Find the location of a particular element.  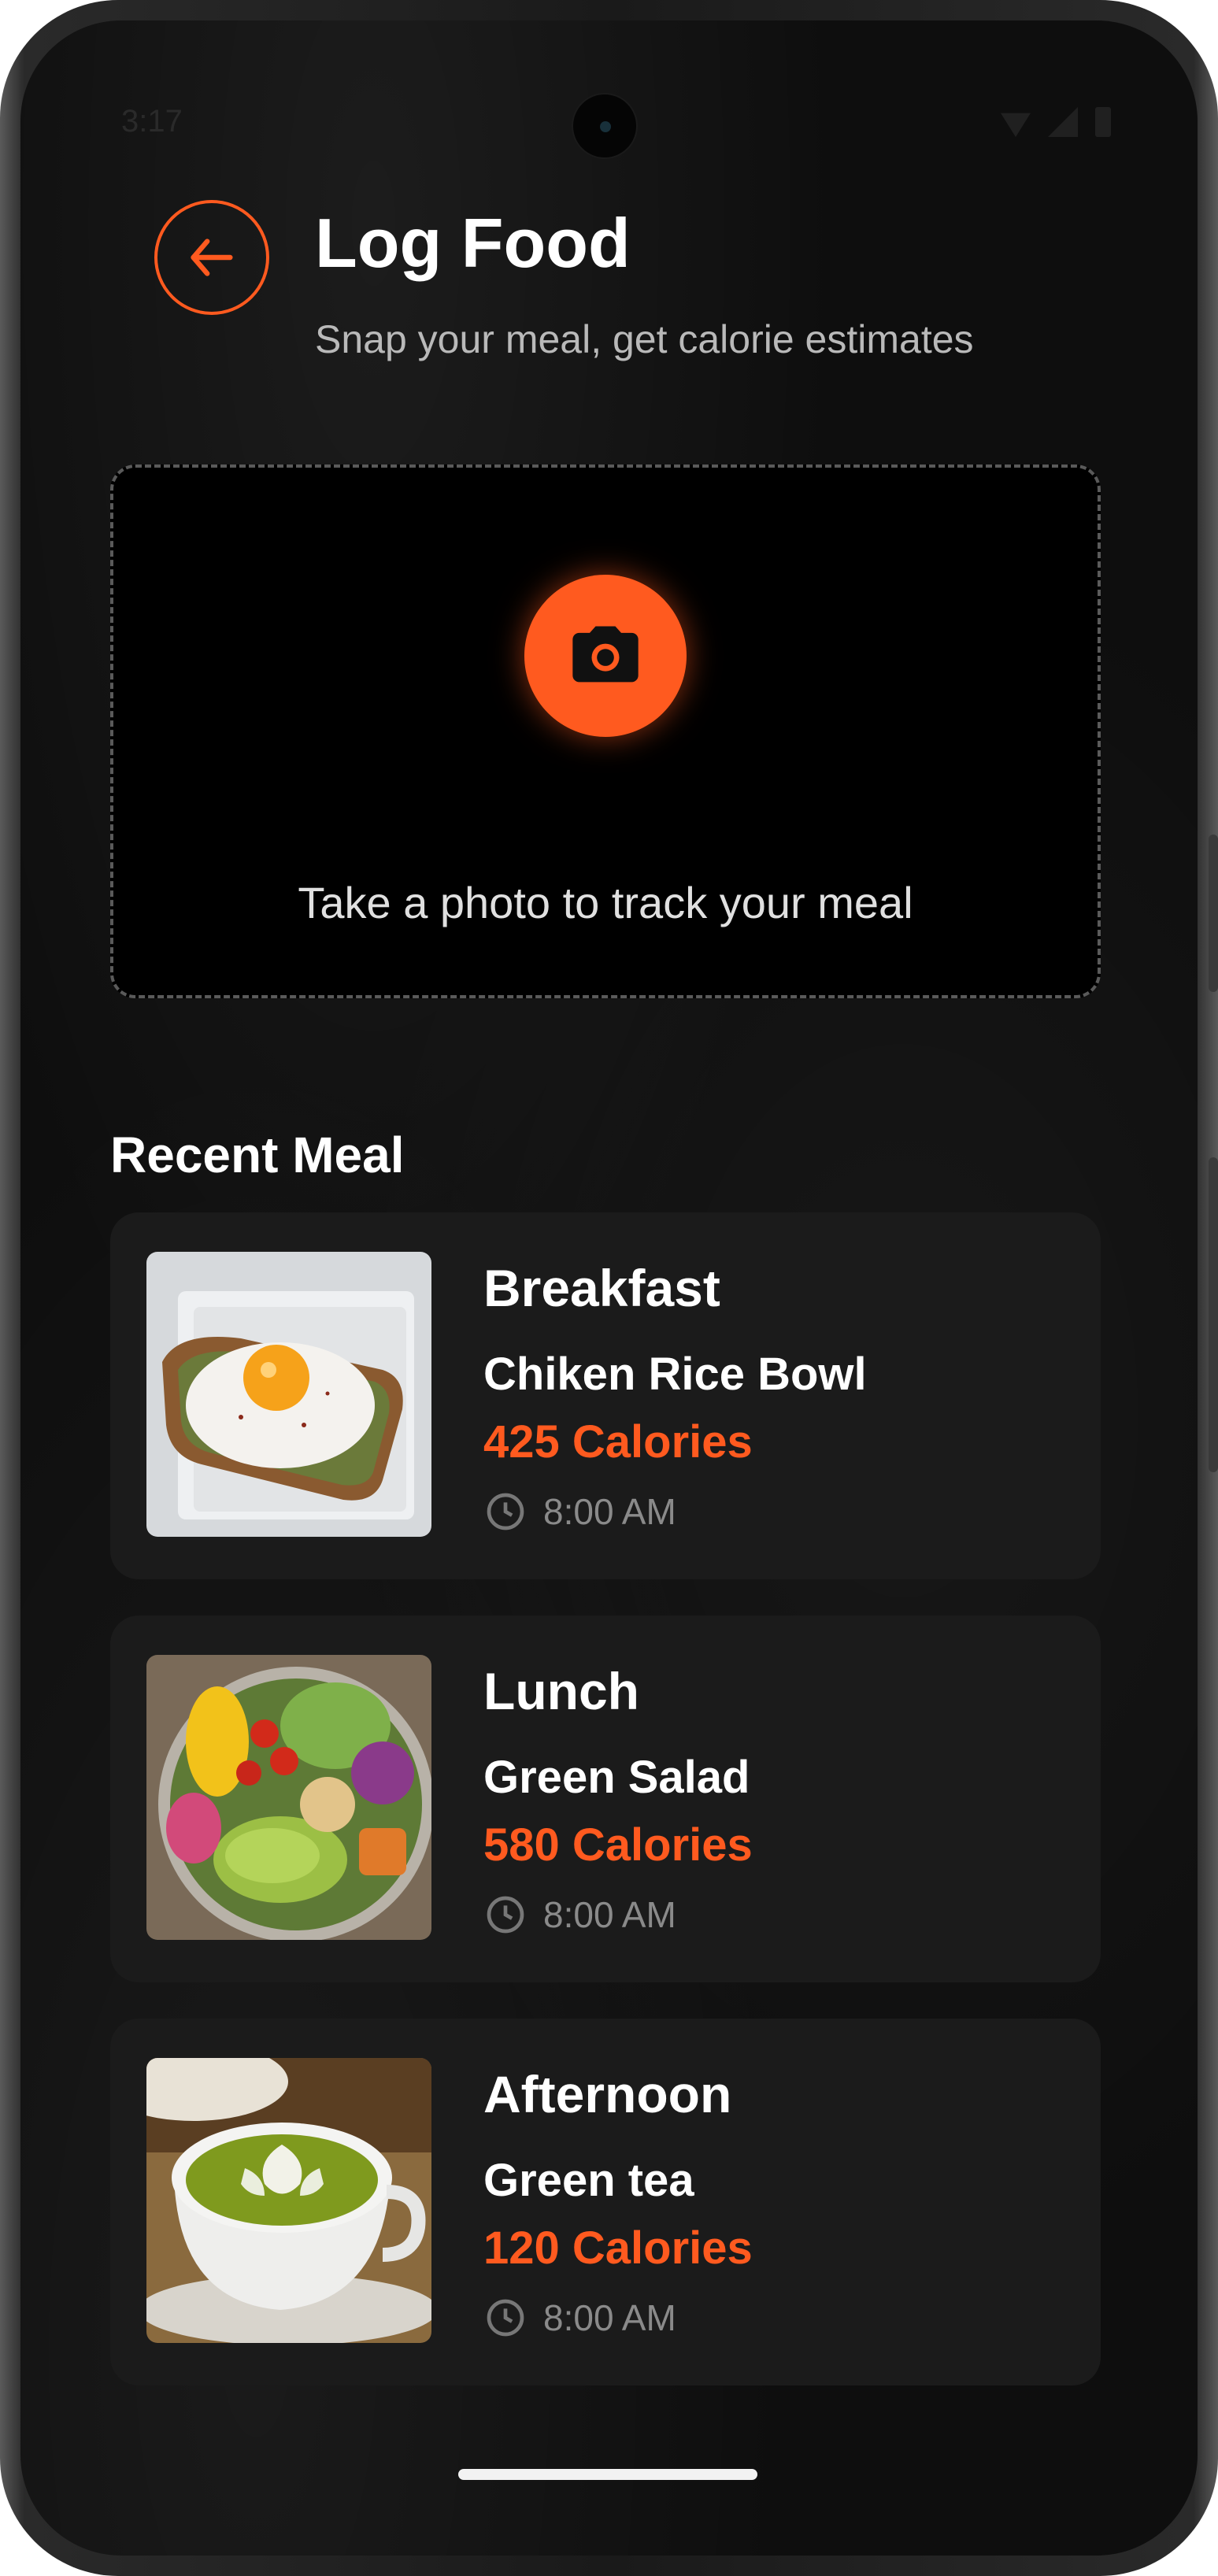

photo-prompt: Take a photo to track your meal is located at coordinates (605, 902).